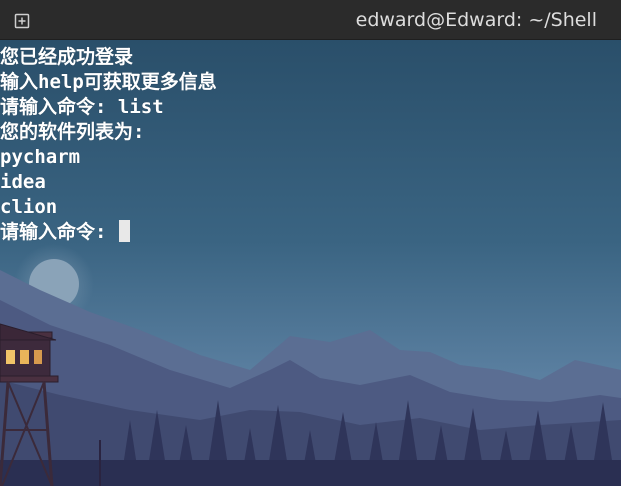 The width and height of the screenshot is (621, 486). What do you see at coordinates (108, 82) in the screenshot?
I see `output-line: 输入help可获取更多信息` at bounding box center [108, 82].